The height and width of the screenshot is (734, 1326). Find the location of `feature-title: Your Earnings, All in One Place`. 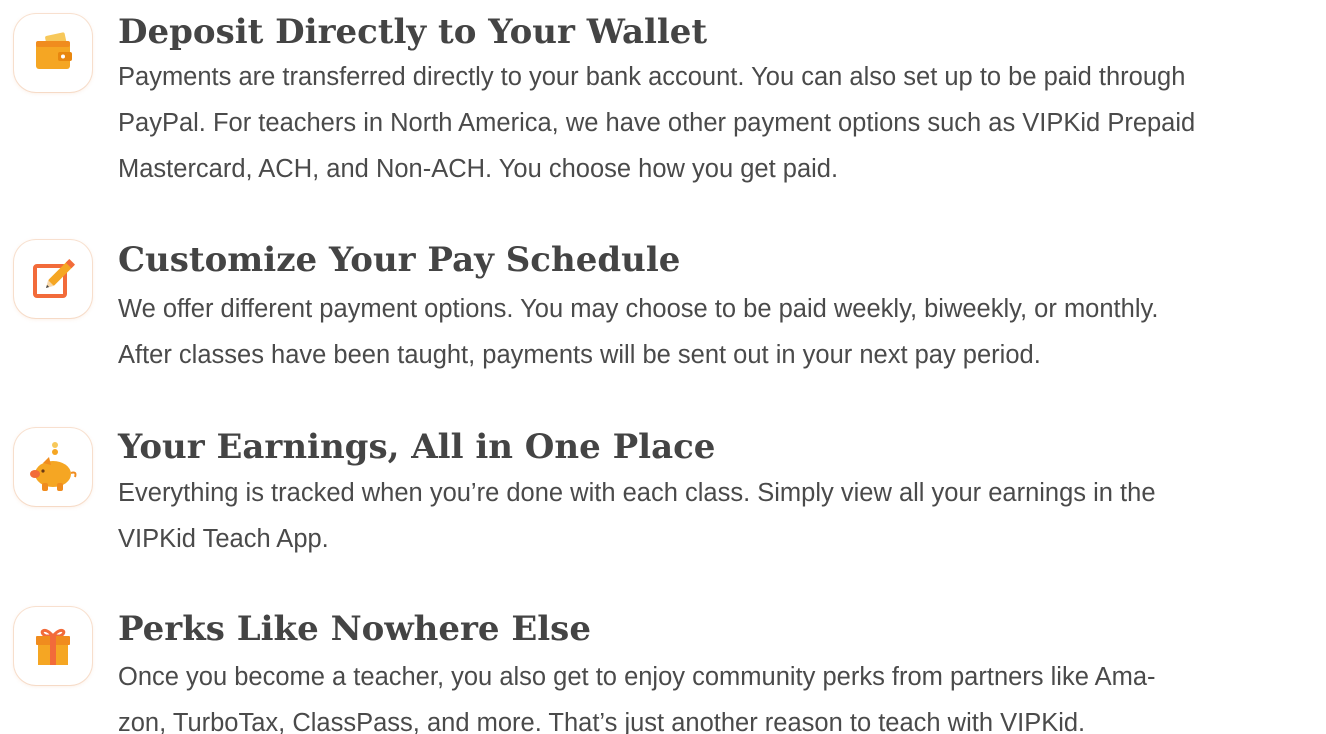

feature-title: Your Earnings, All in One Place is located at coordinates (417, 447).